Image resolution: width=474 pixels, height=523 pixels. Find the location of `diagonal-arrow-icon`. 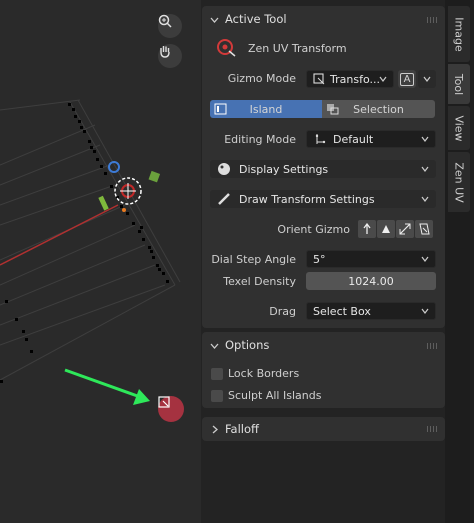

diagonal-arrow-icon is located at coordinates (405, 229).